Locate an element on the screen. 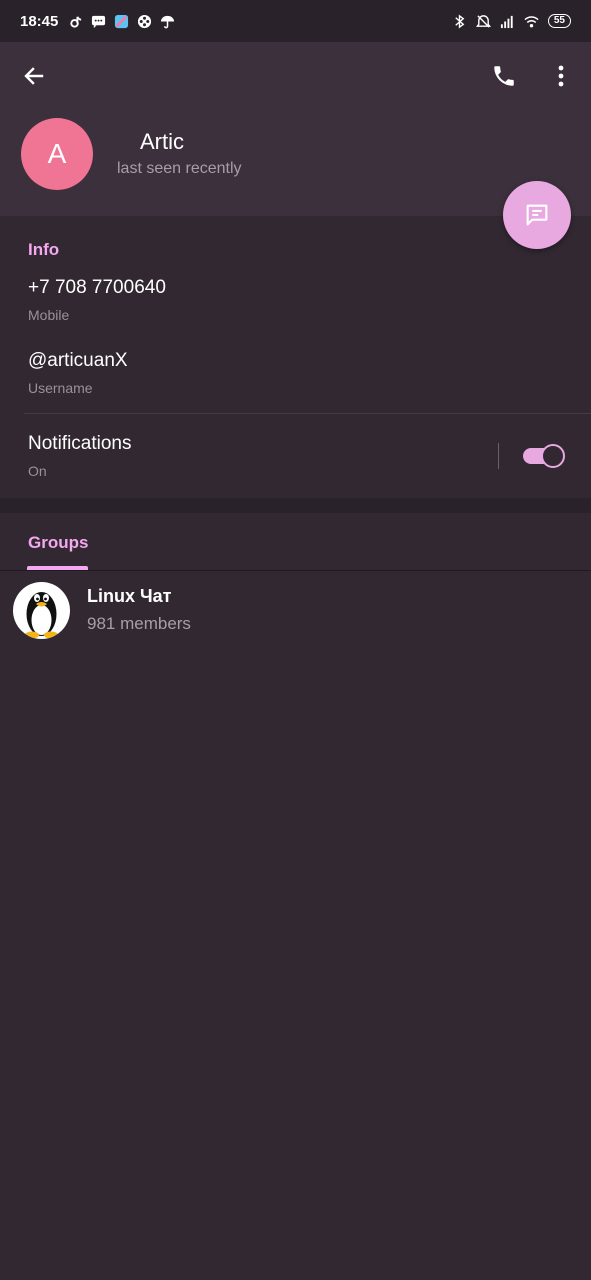 Image resolution: width=591 pixels, height=1280 pixels. username: @articuanX is located at coordinates (78, 361).